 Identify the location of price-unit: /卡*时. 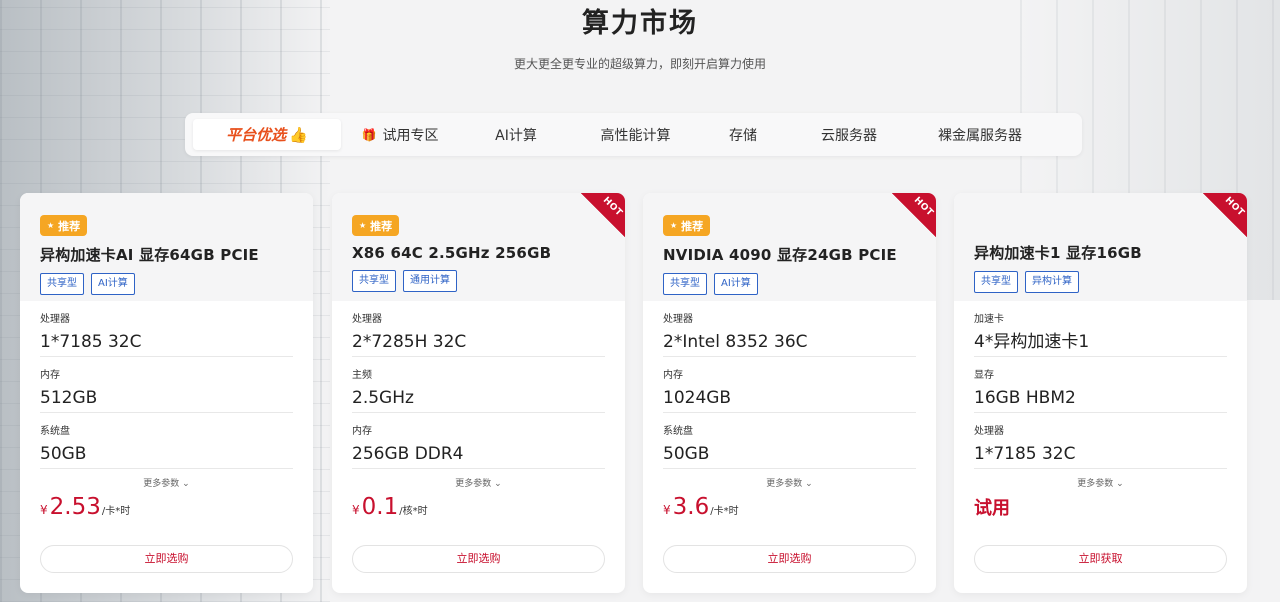
(724, 511).